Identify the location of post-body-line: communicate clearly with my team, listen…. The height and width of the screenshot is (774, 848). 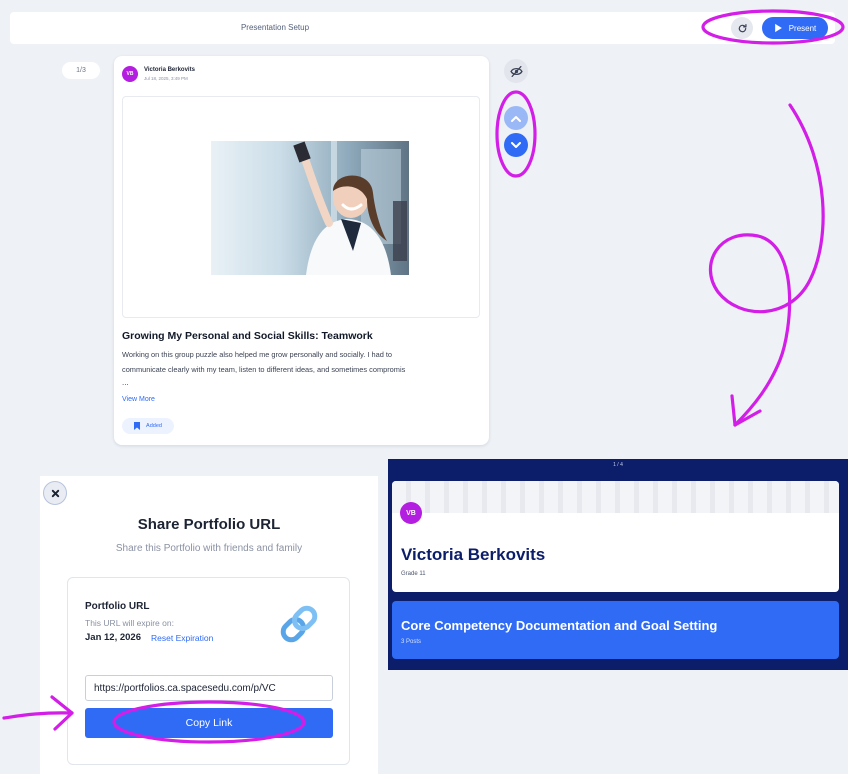
(264, 369).